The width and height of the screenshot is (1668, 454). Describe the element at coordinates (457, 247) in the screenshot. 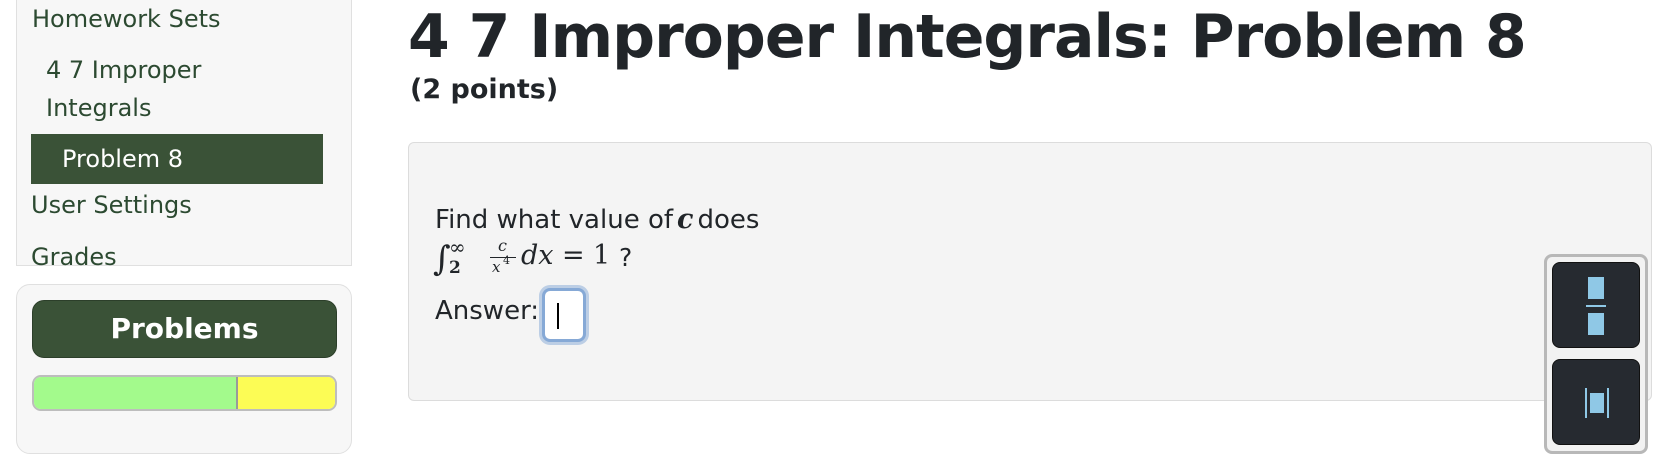

I see `integral-upper-limit: ∞` at that location.